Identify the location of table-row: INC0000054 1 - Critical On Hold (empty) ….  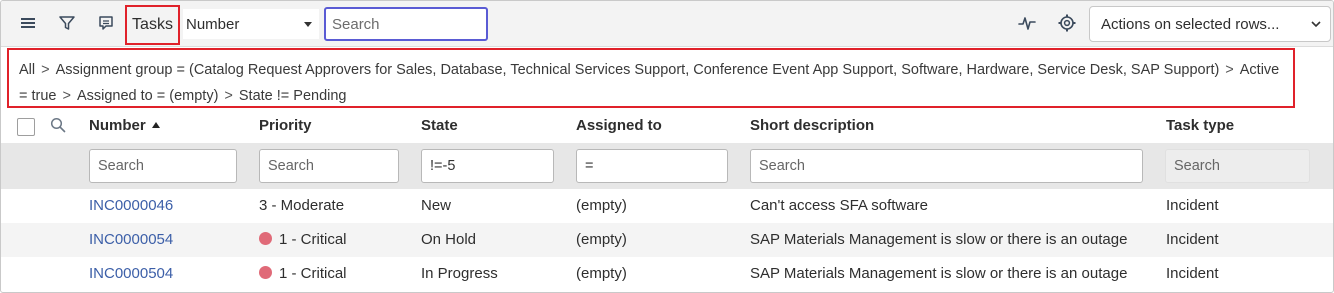
(667, 240).